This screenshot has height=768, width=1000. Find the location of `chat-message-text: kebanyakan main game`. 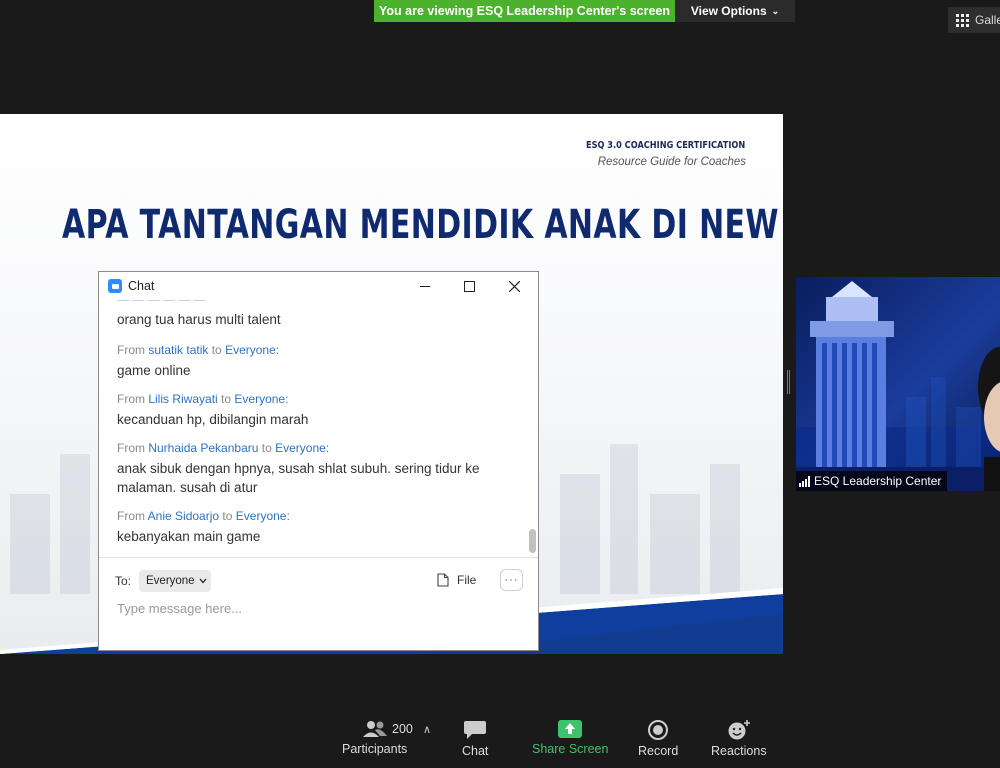

chat-message-text: kebanyakan main game is located at coordinates (189, 536).